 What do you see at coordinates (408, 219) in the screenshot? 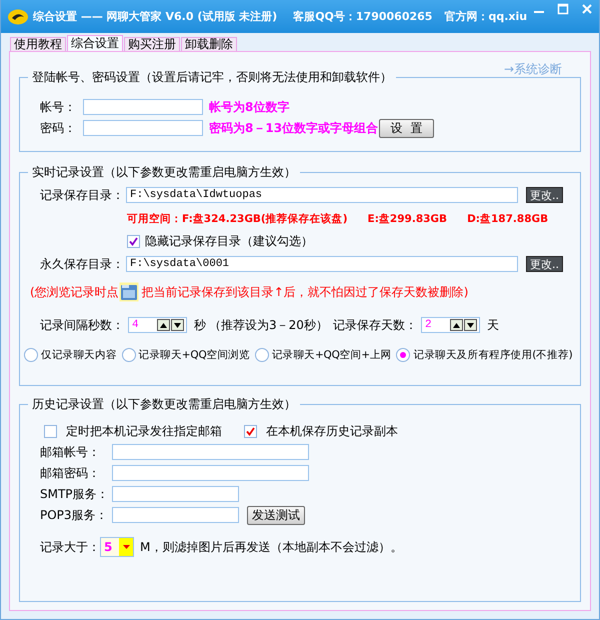
I see `disk-space: E:盘299.83GB` at bounding box center [408, 219].